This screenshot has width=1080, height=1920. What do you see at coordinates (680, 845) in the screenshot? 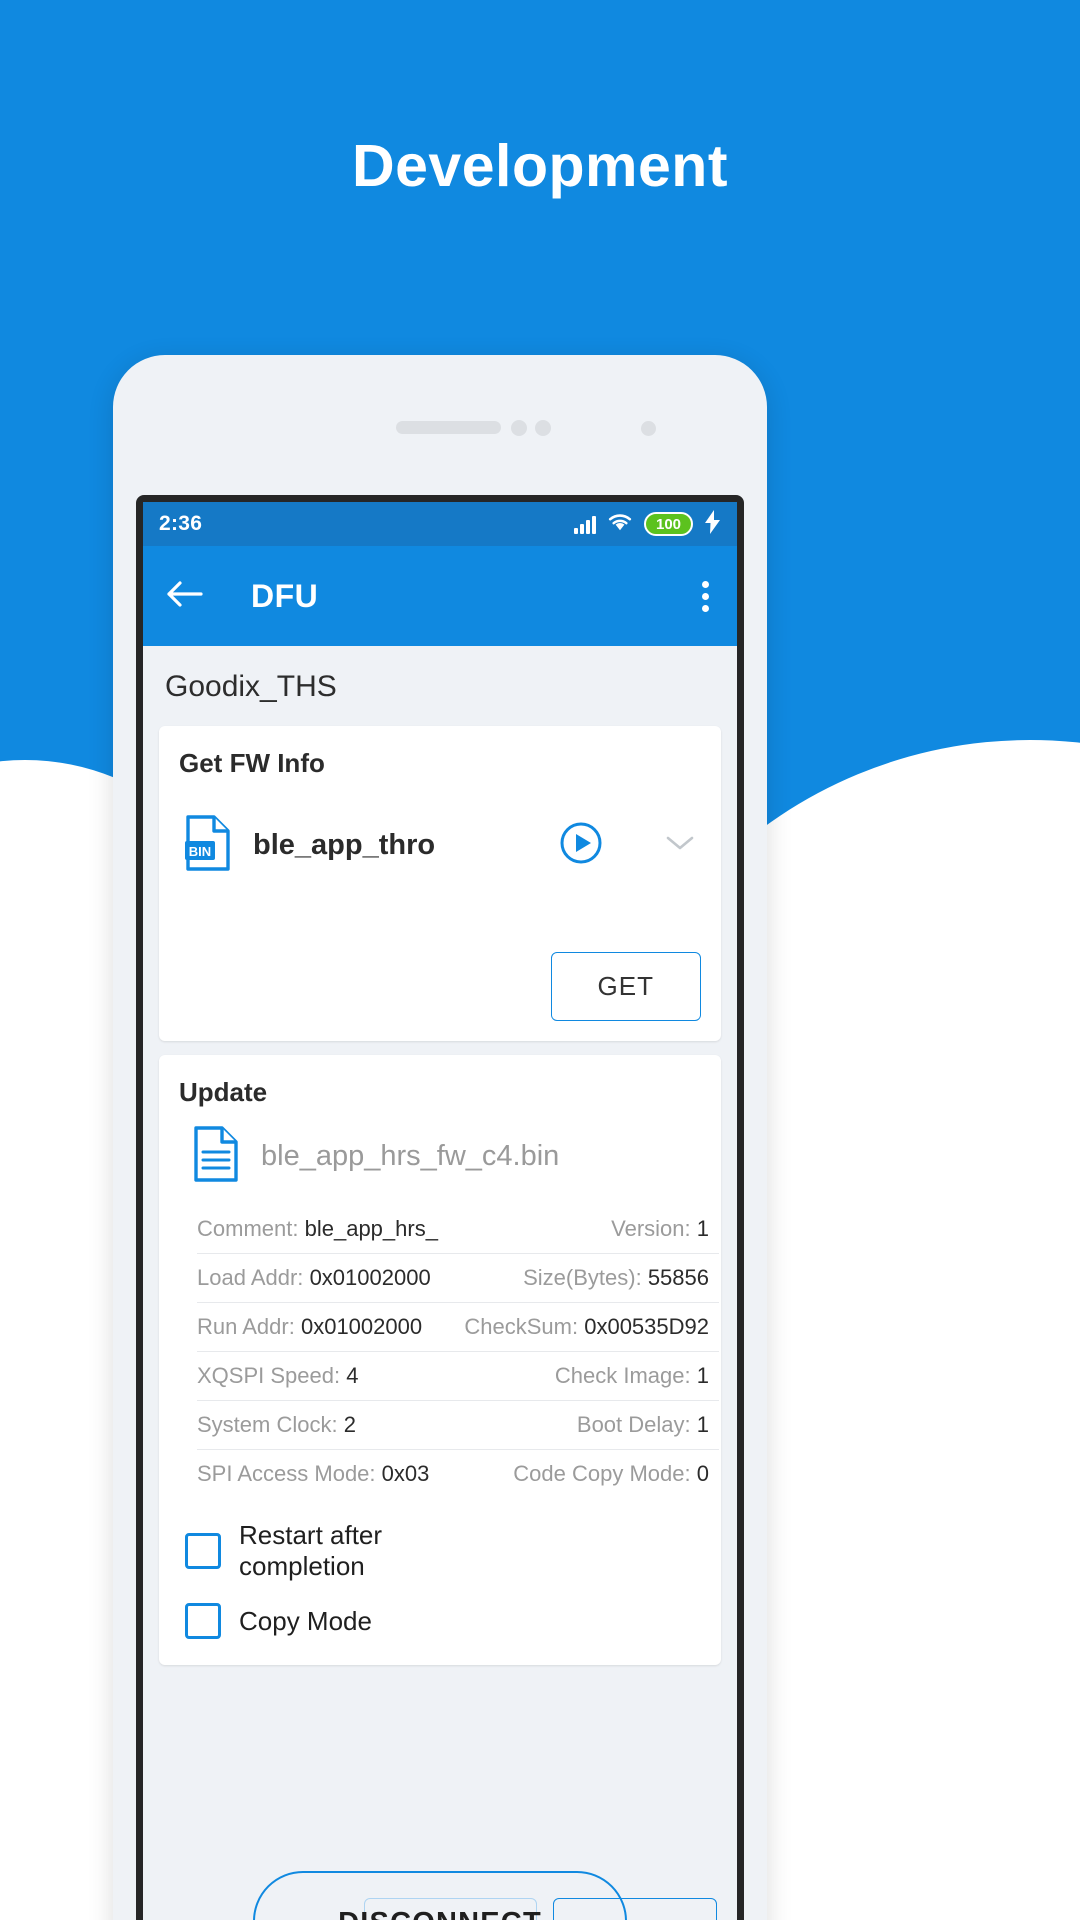
I see `chevron-down-icon` at bounding box center [680, 845].